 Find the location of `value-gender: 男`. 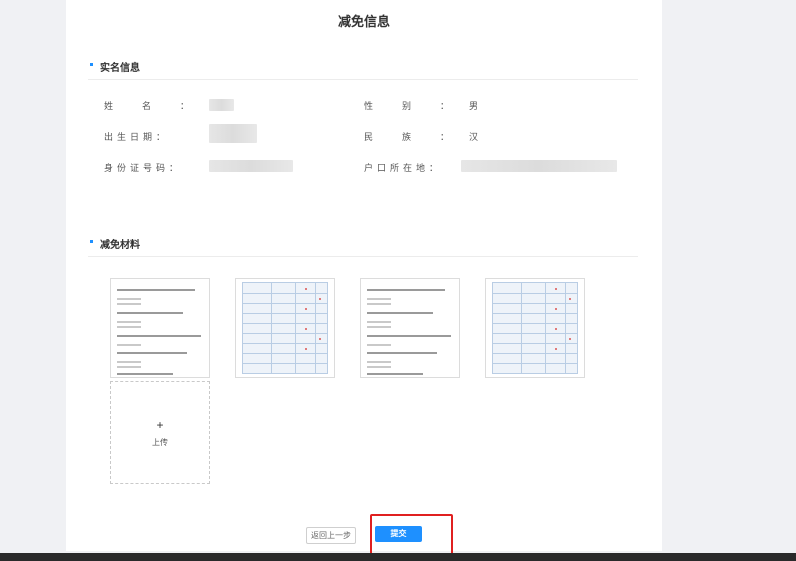

value-gender: 男 is located at coordinates (474, 106).